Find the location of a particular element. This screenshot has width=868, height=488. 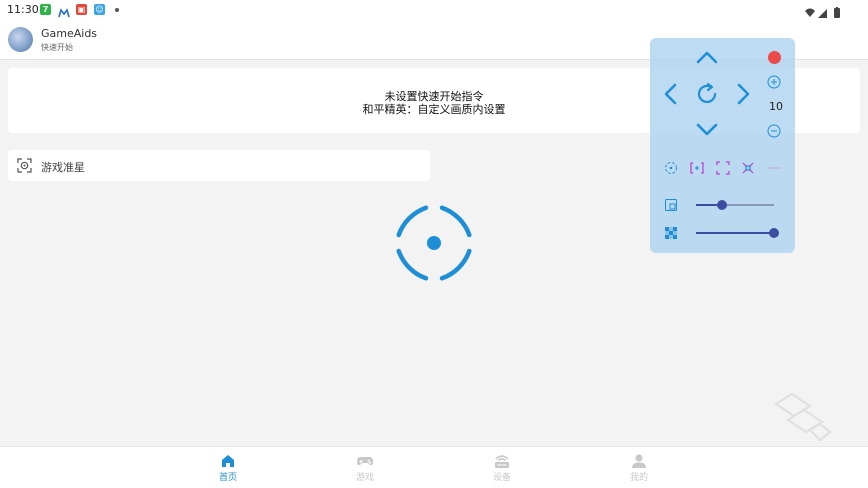

arrow-left-icon is located at coordinates (670, 94).